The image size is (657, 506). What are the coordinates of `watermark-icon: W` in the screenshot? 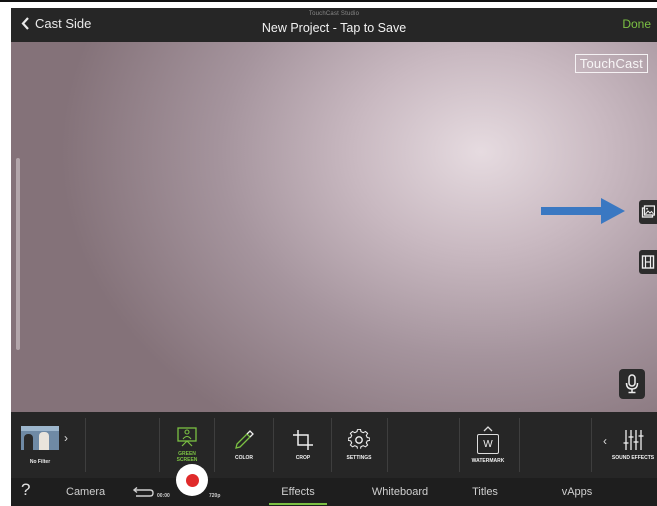 It's located at (488, 444).